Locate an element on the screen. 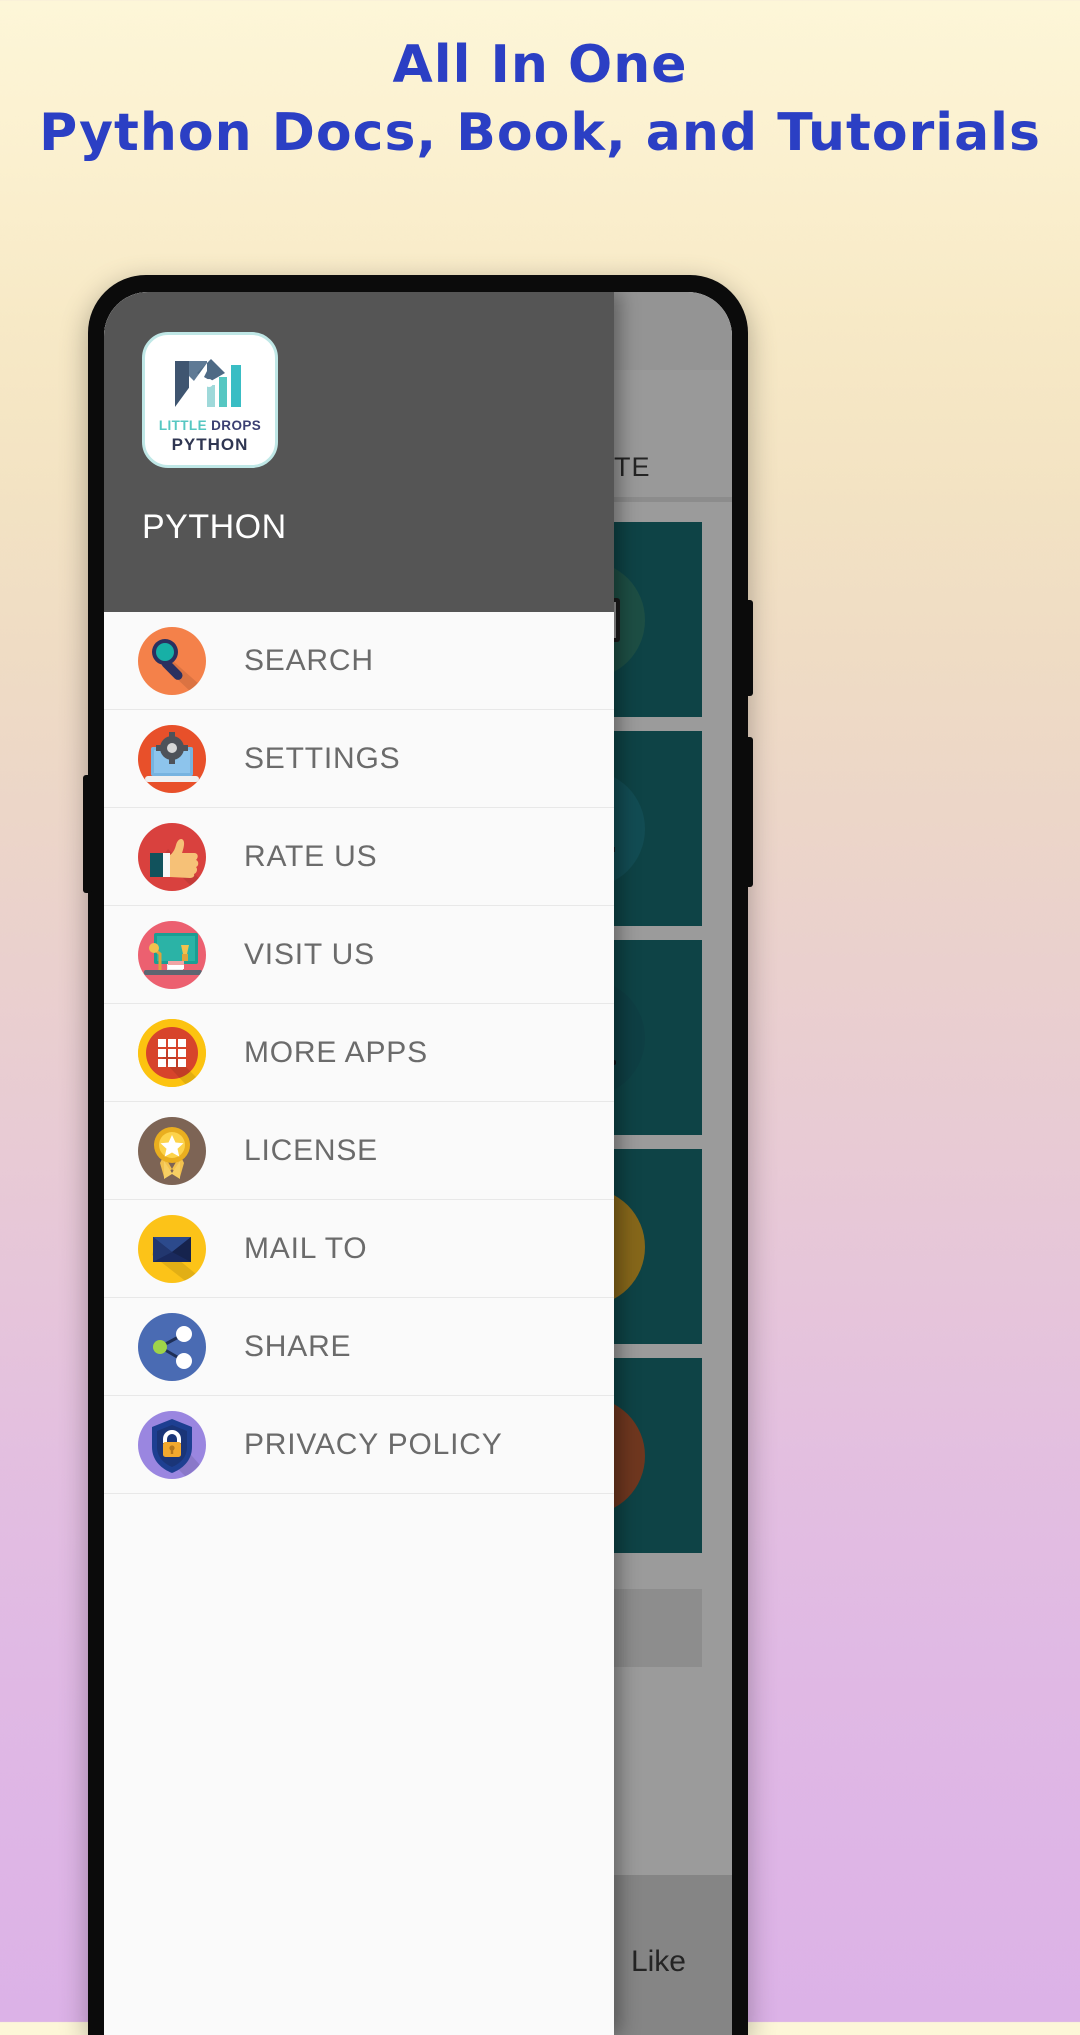  menu-item-more-apps: MORE APPS is located at coordinates (359, 1053).